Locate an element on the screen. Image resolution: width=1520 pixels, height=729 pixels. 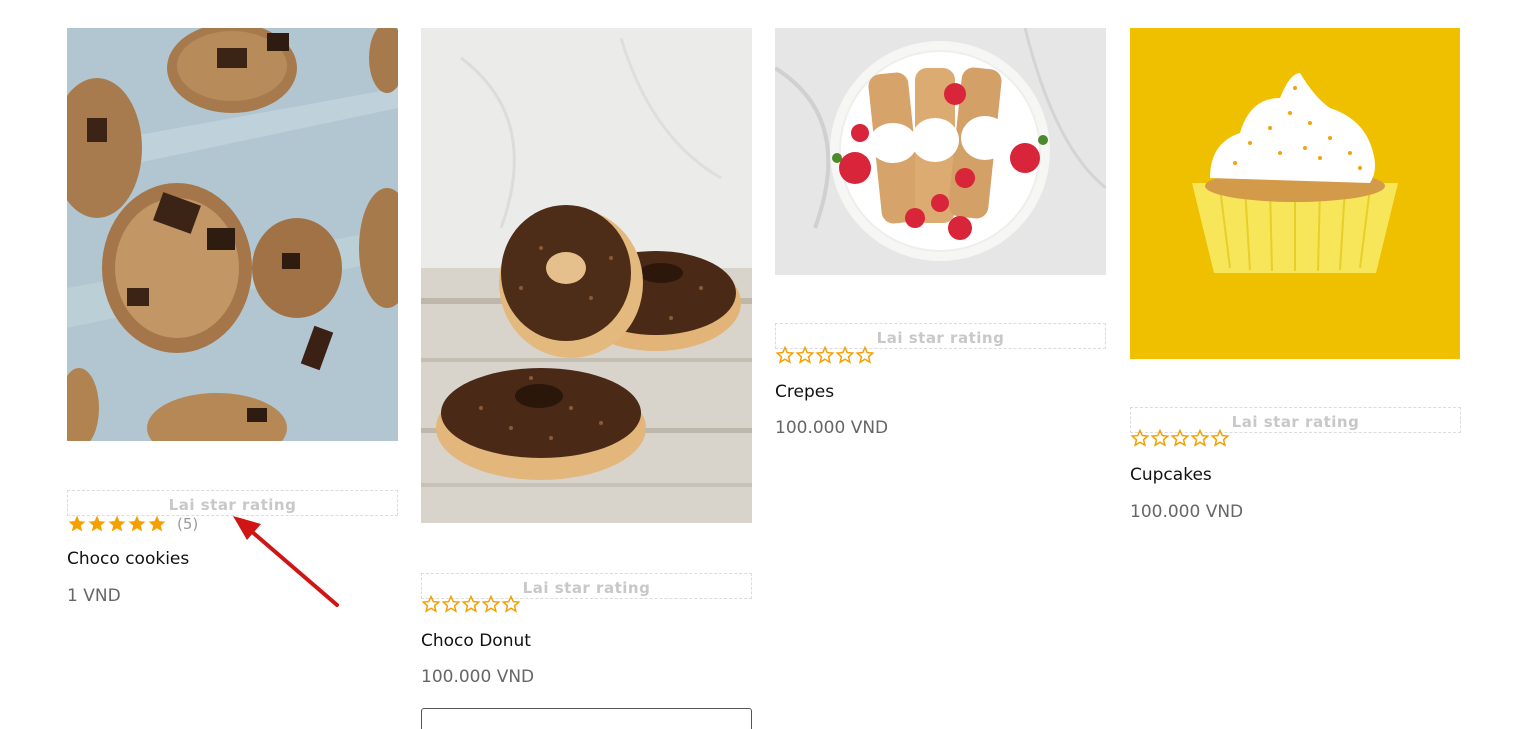
star-rating: (5) is located at coordinates (132, 524).